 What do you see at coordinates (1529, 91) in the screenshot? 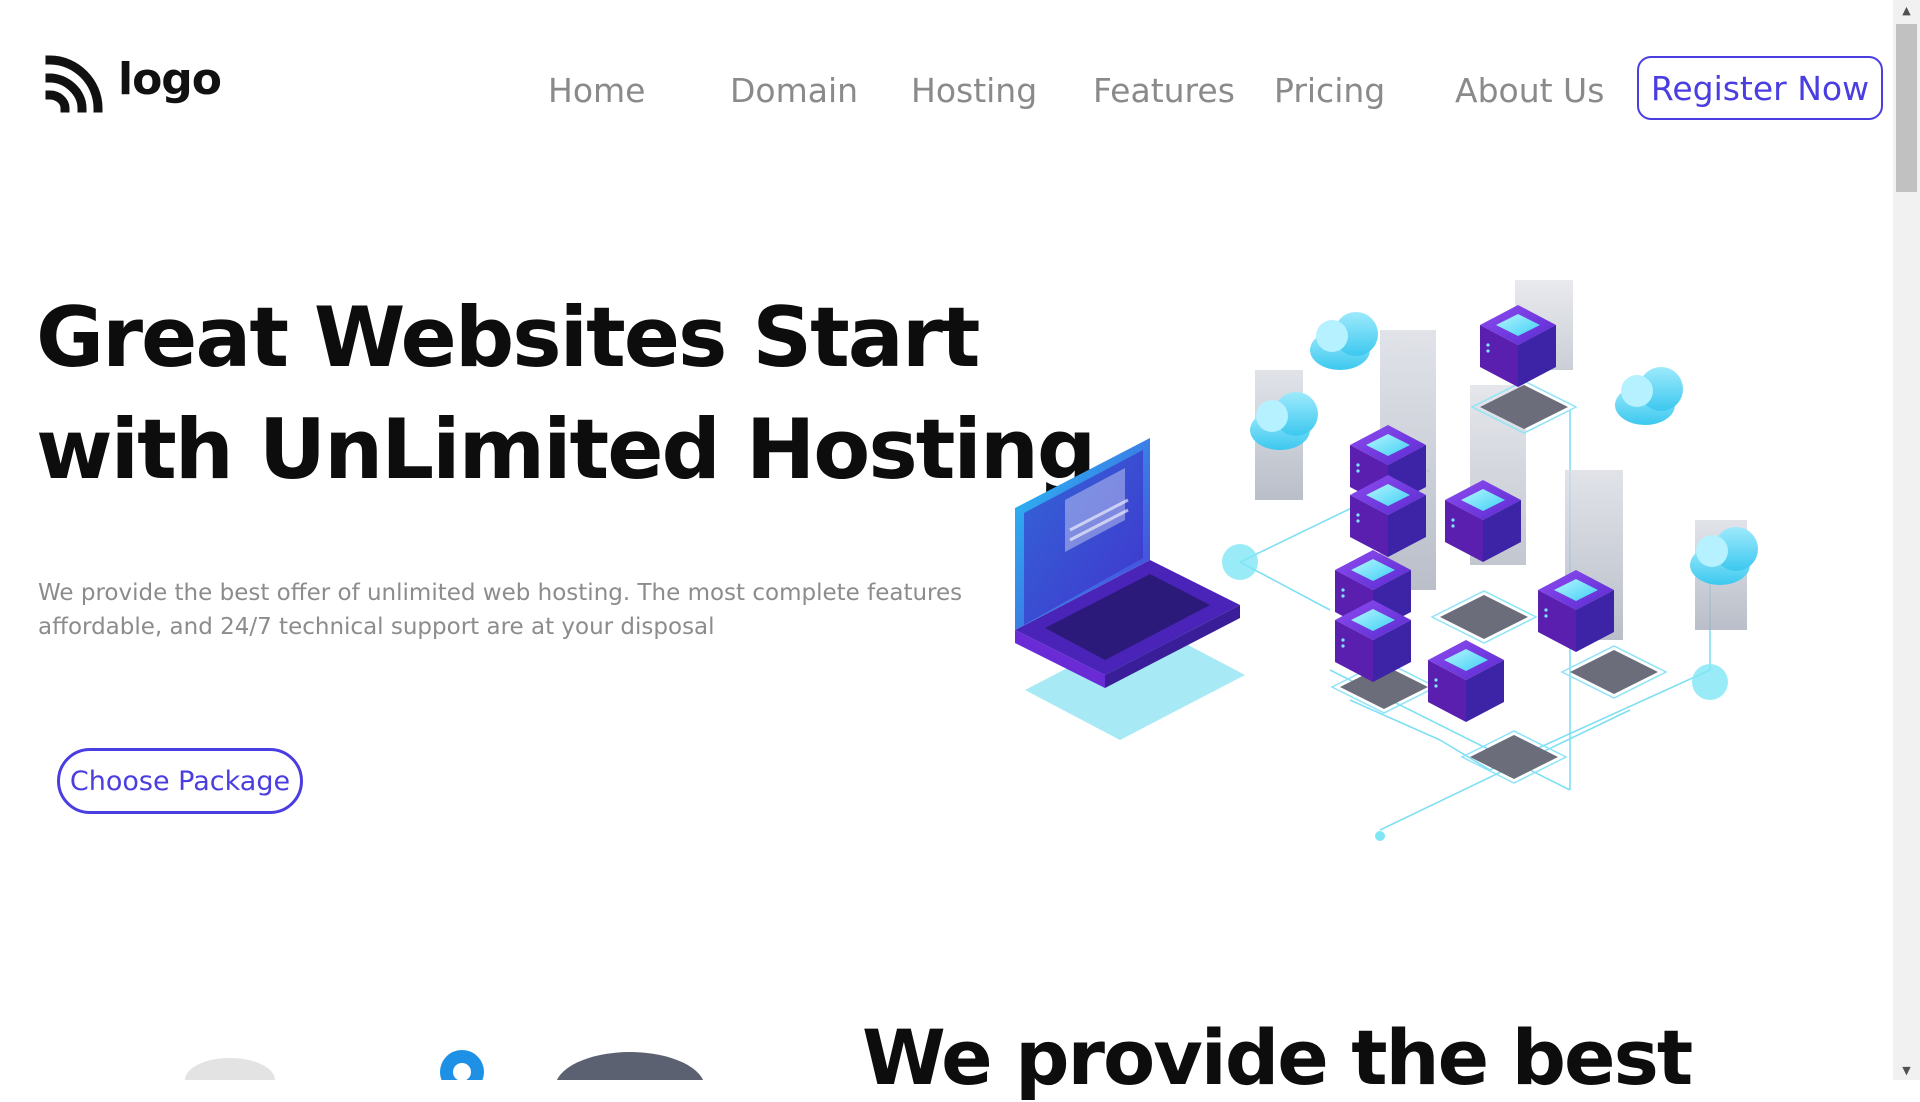
I see `nav-item-about-us: About Us` at bounding box center [1529, 91].